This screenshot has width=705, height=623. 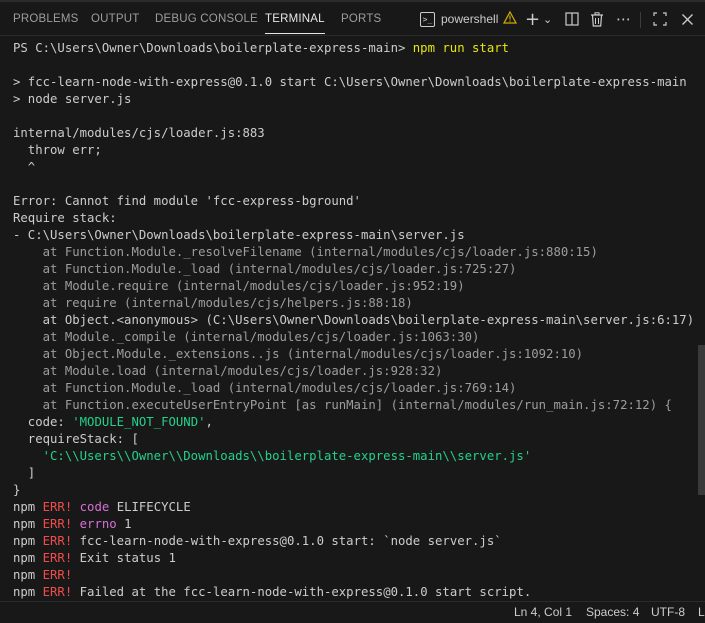 I want to click on warning-icon, so click(x=510, y=18).